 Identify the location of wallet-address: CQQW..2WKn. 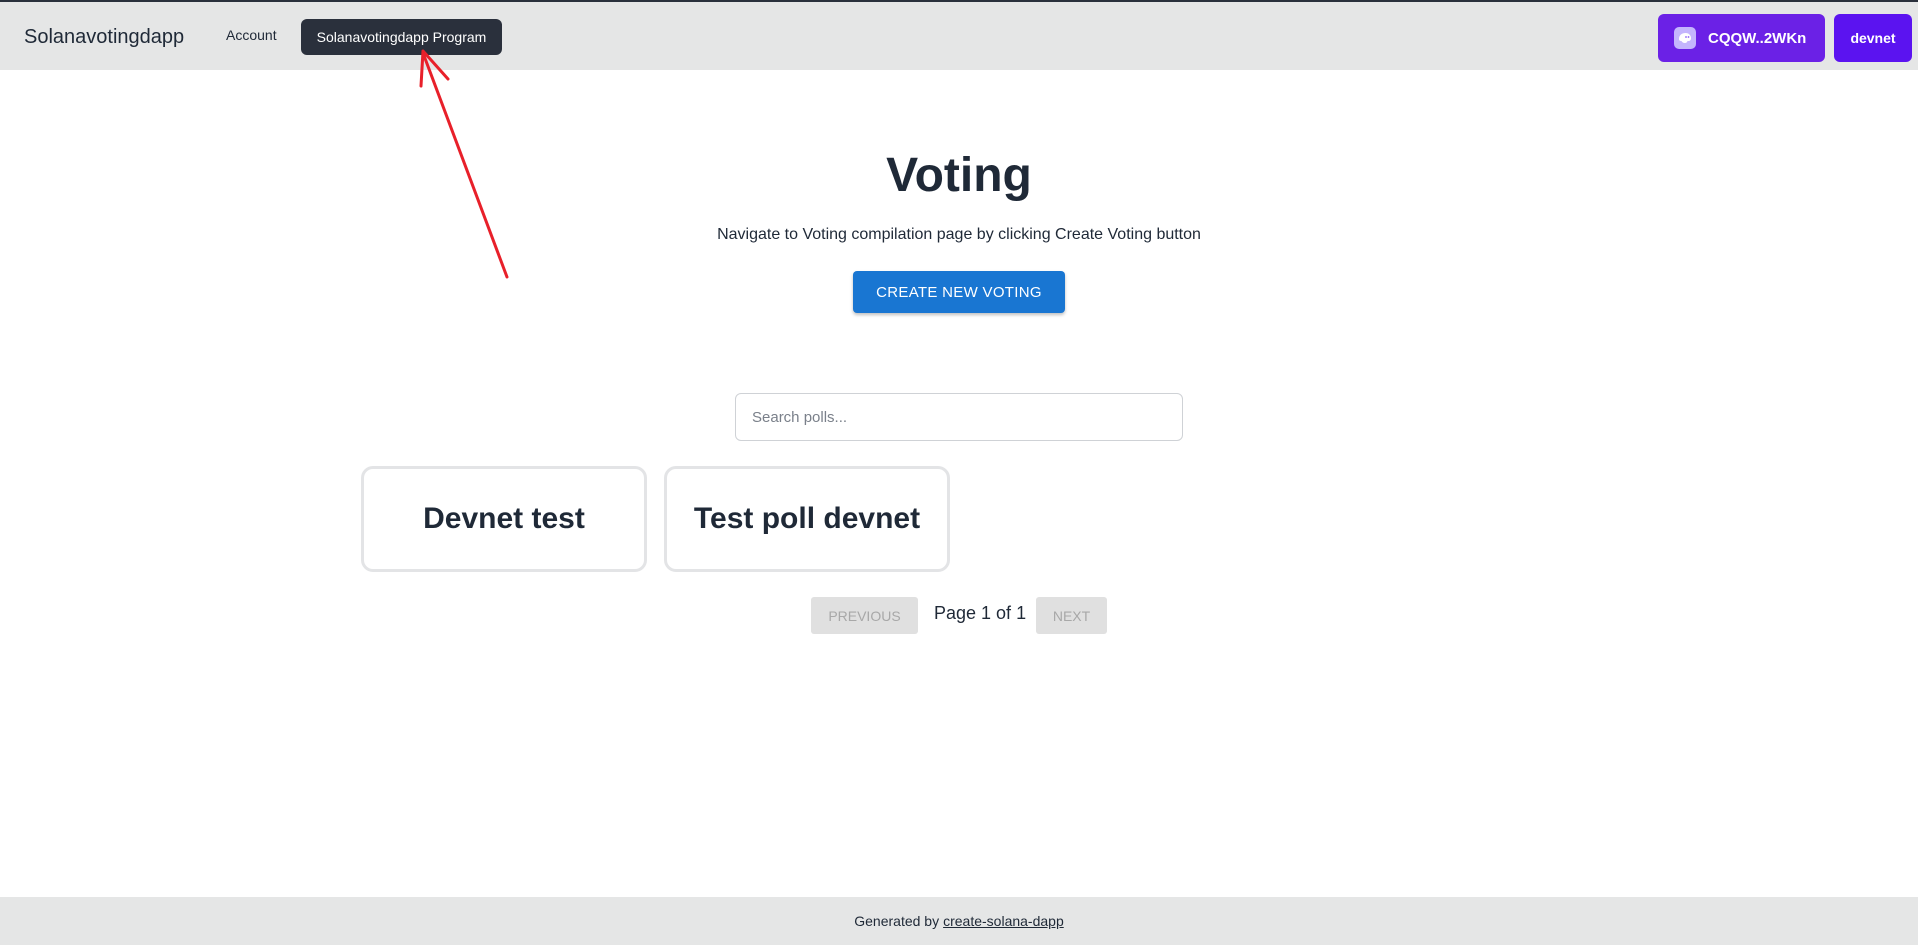
(1757, 38).